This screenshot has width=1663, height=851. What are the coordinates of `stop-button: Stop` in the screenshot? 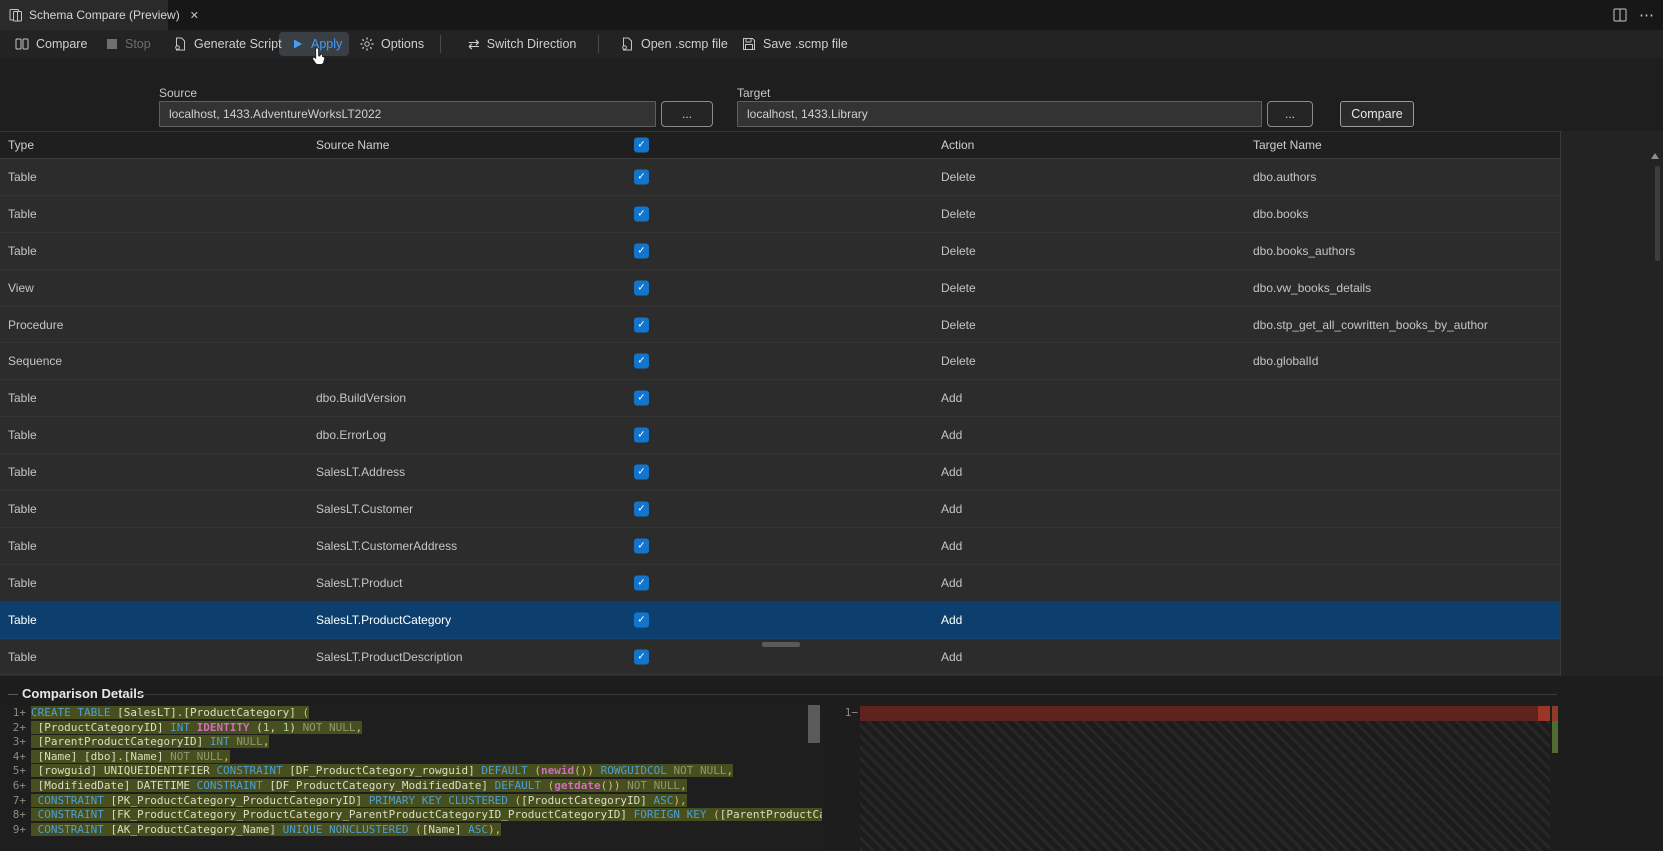 It's located at (128, 44).